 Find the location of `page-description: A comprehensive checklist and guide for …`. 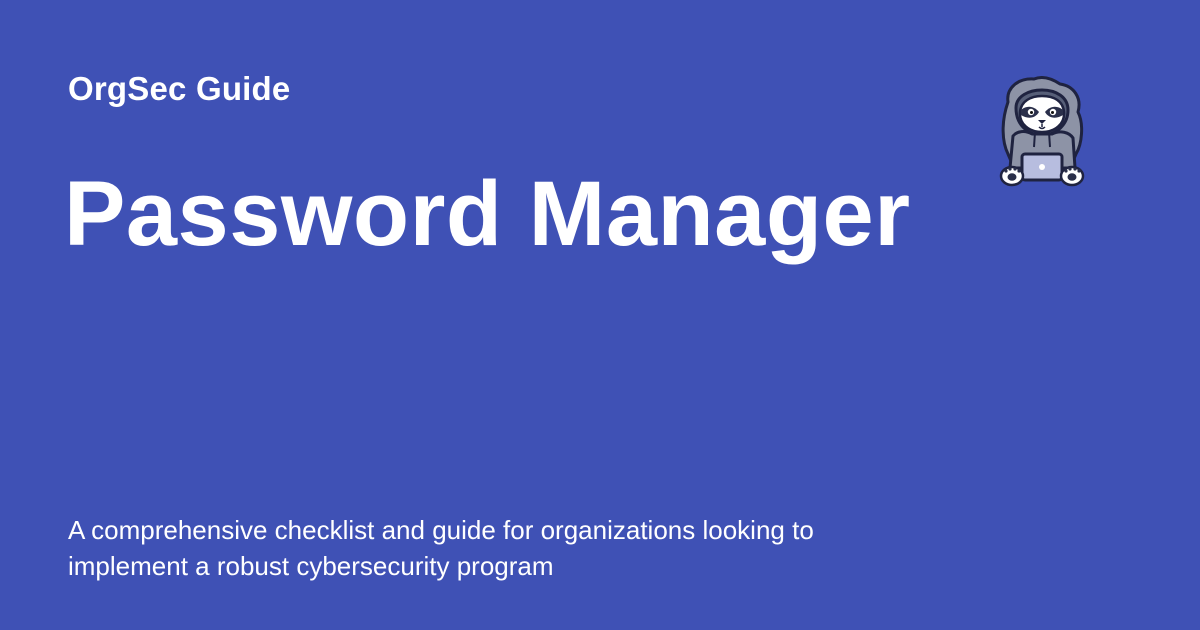

page-description: A comprehensive checklist and guide for … is located at coordinates (441, 548).